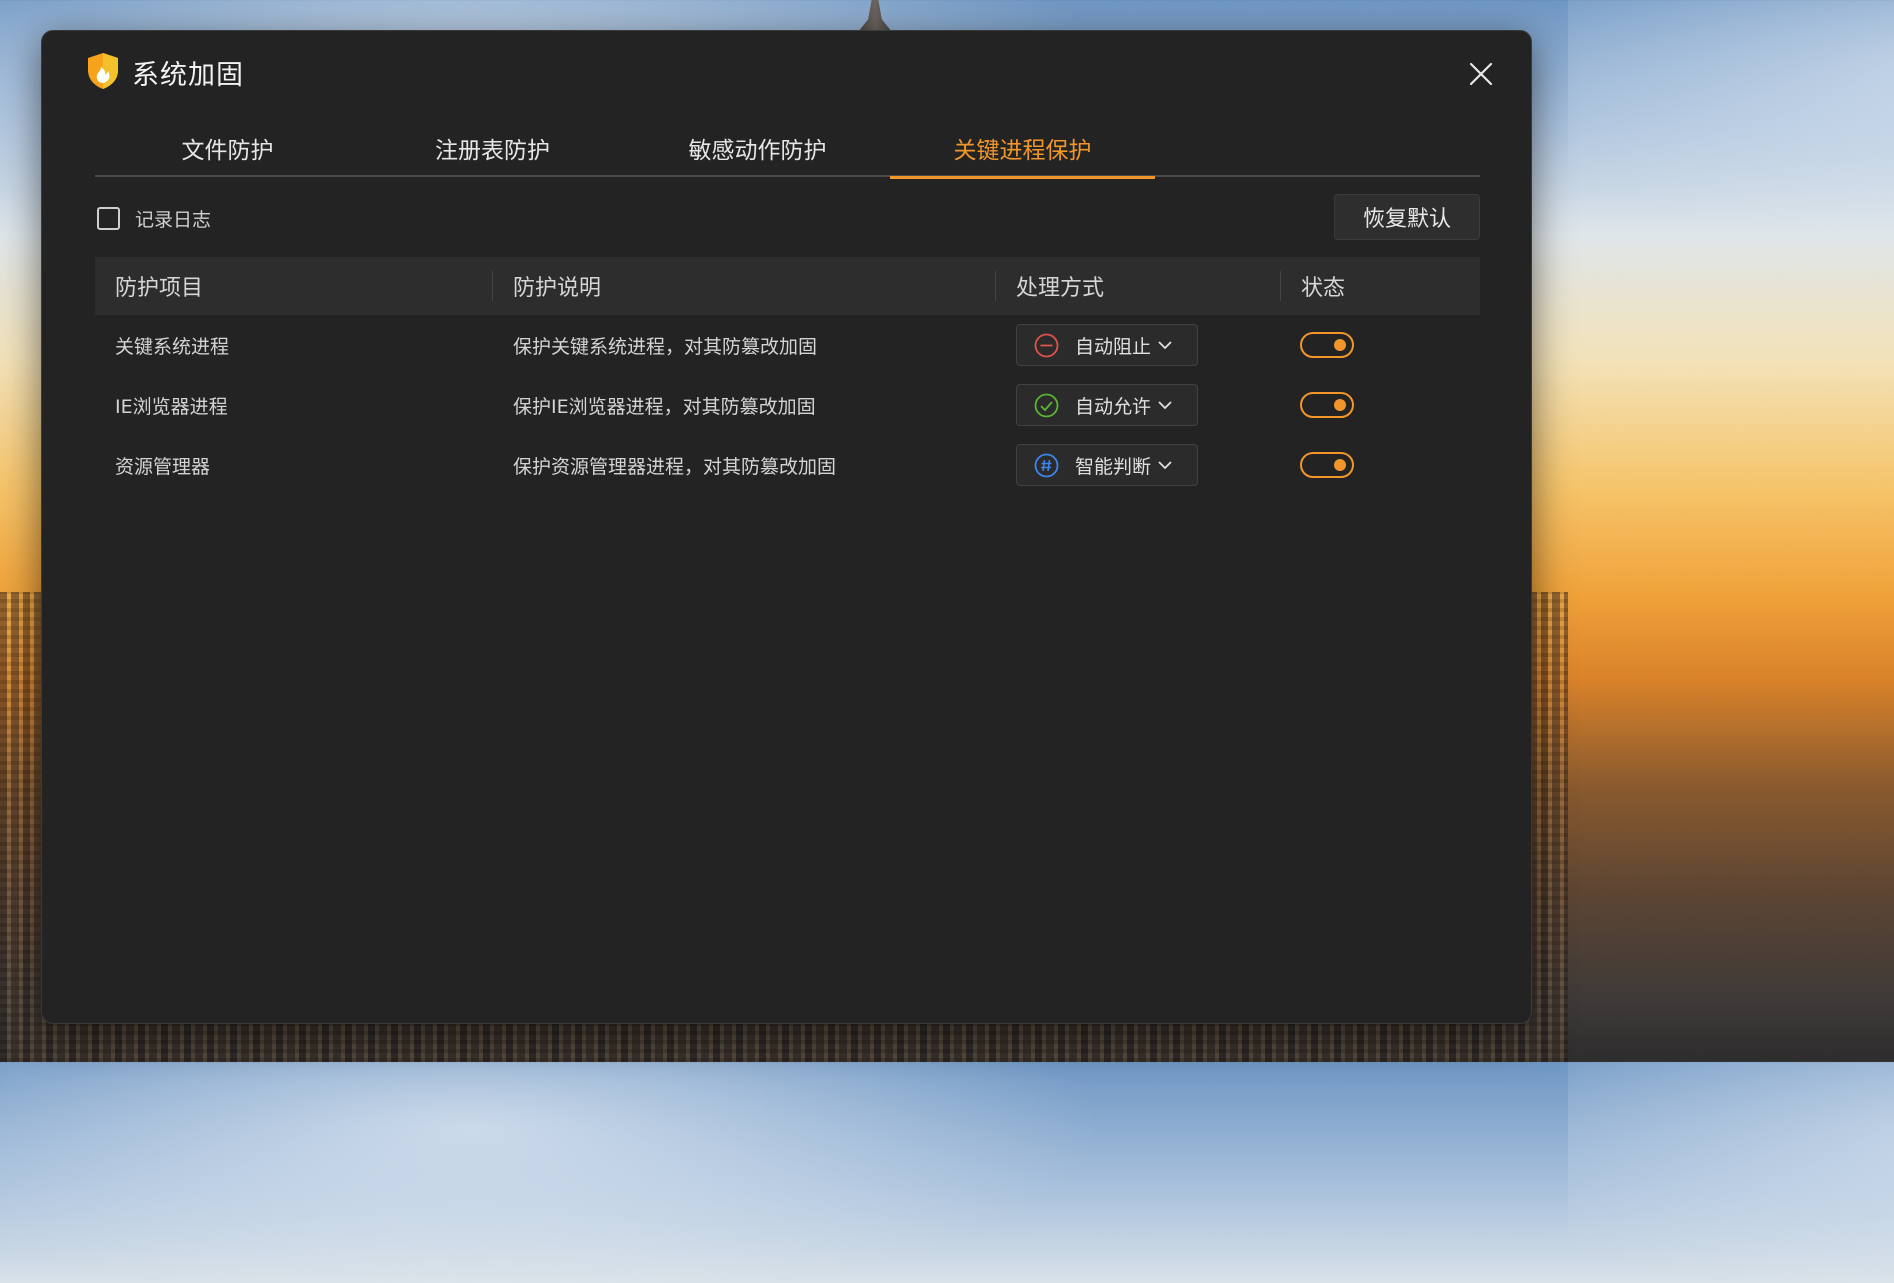 The image size is (1894, 1283). I want to click on column-header-action: 处理方式, so click(1060, 288).